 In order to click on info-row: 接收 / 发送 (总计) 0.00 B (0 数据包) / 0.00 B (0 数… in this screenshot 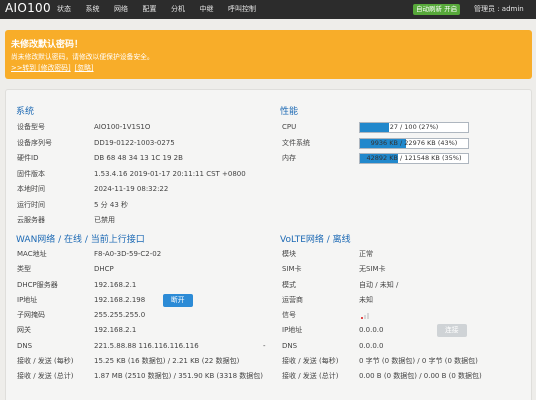, I will do `click(404, 376)`.